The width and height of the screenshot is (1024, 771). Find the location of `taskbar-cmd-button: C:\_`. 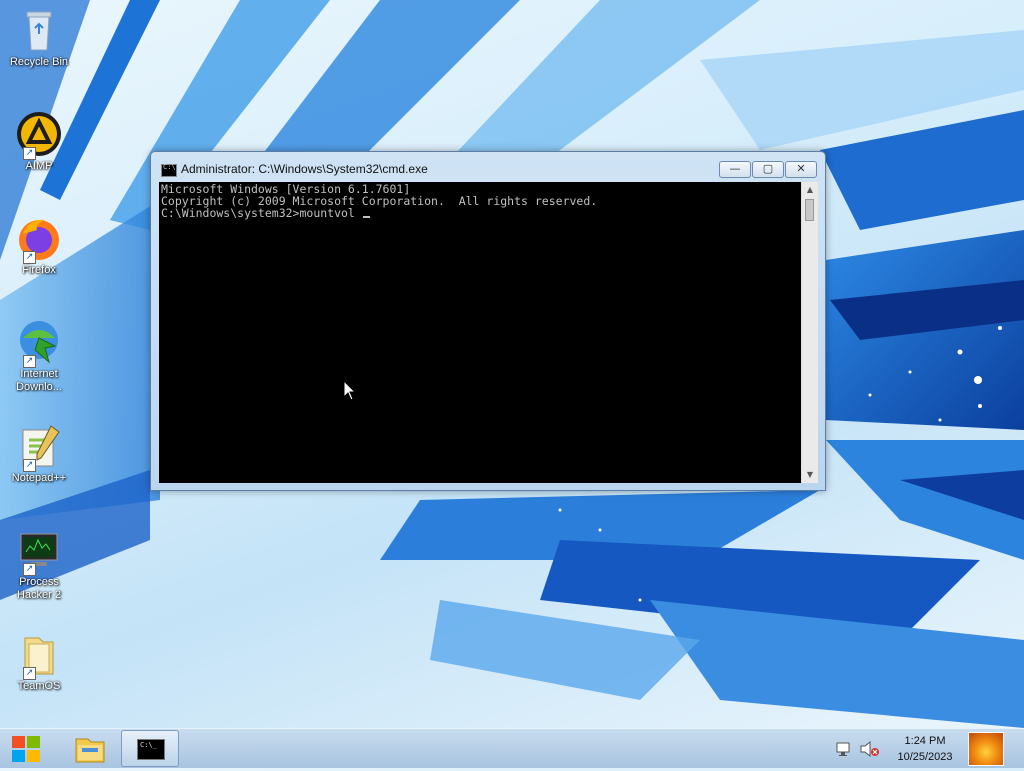

taskbar-cmd-button: C:\_ is located at coordinates (150, 748).